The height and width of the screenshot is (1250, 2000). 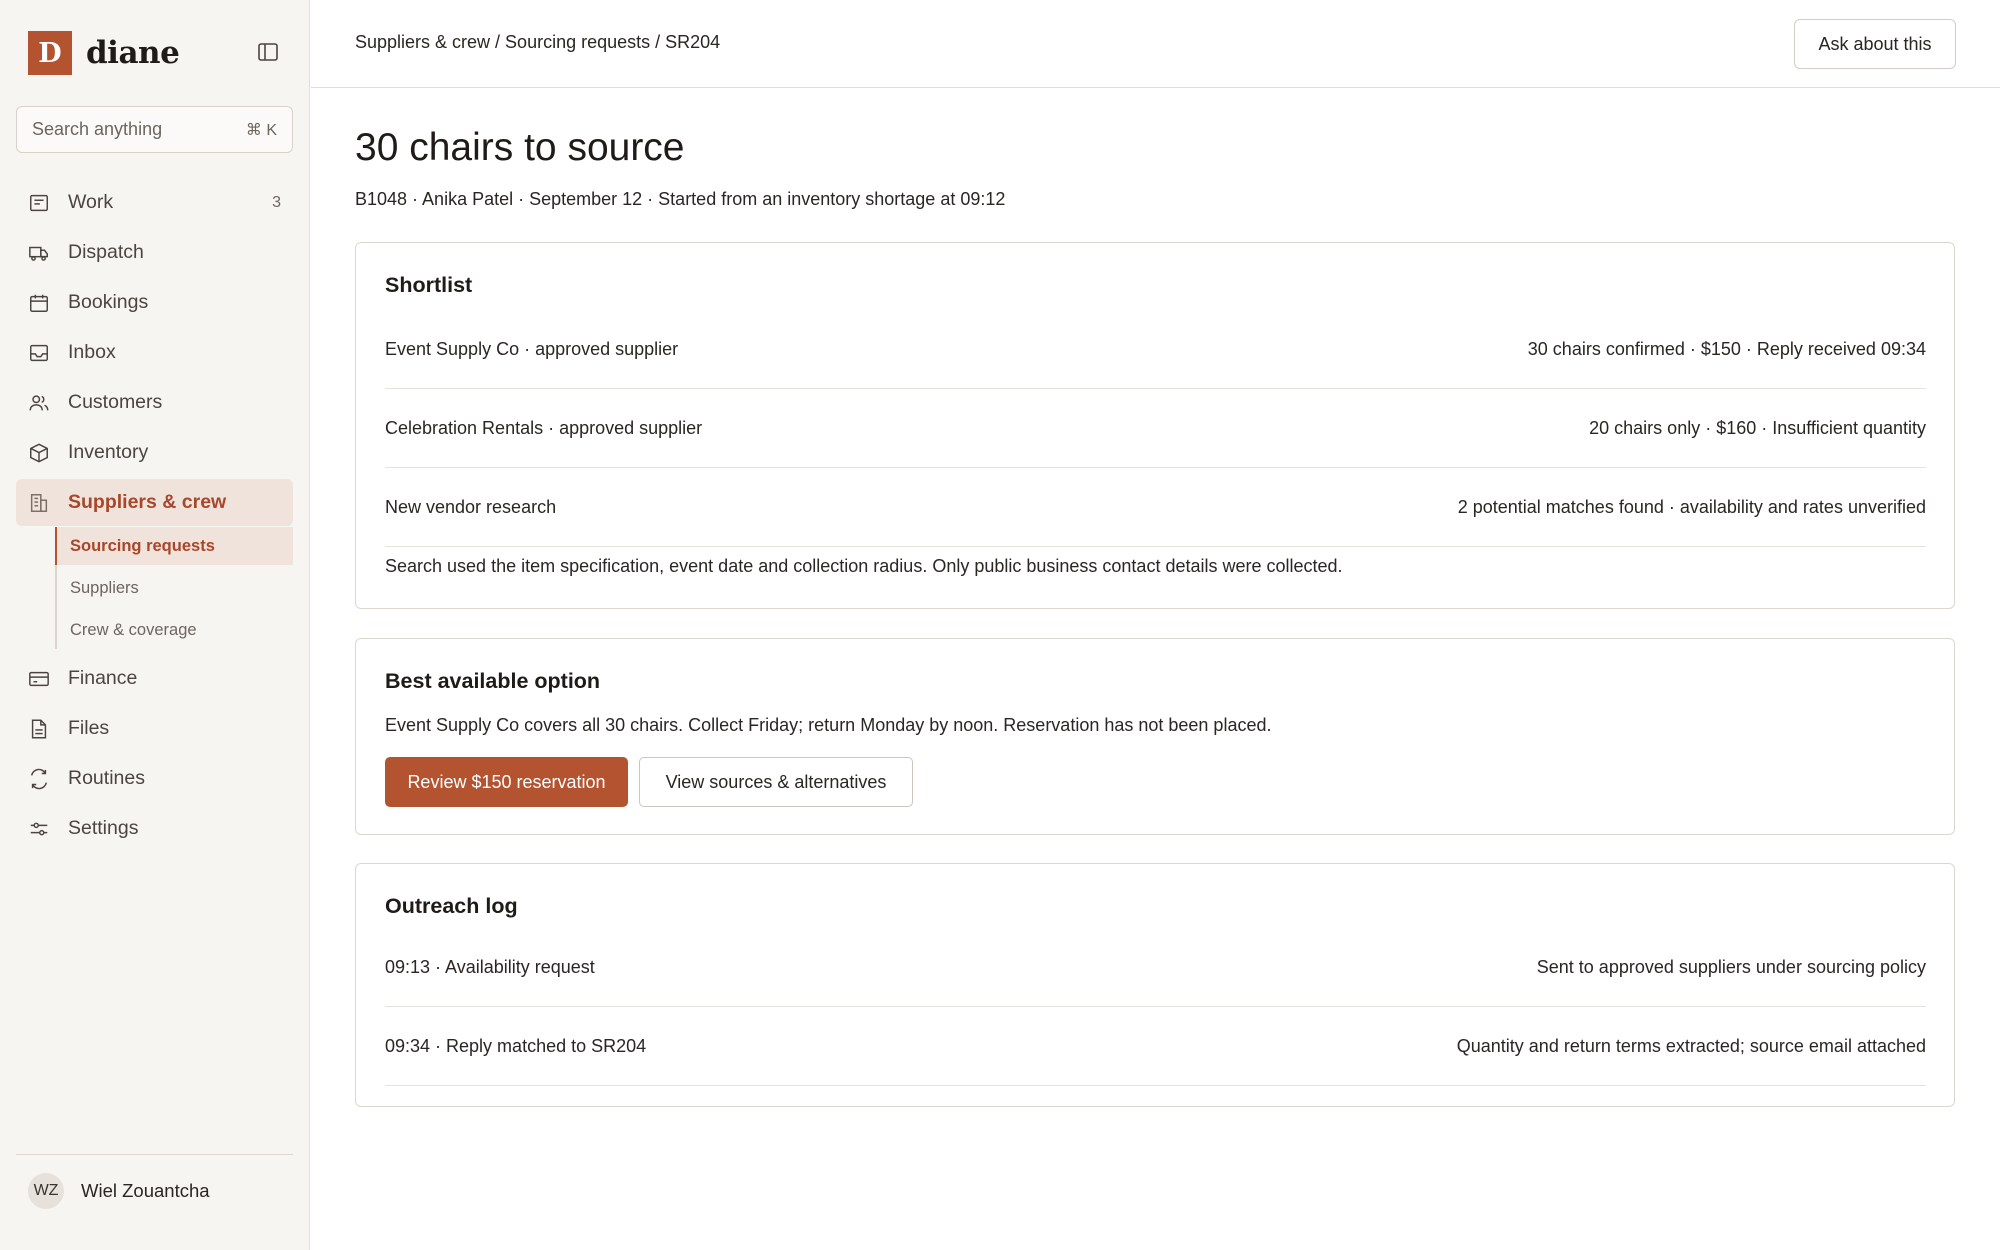 What do you see at coordinates (154, 302) in the screenshot?
I see `sidebar-item-bookings: Bookings` at bounding box center [154, 302].